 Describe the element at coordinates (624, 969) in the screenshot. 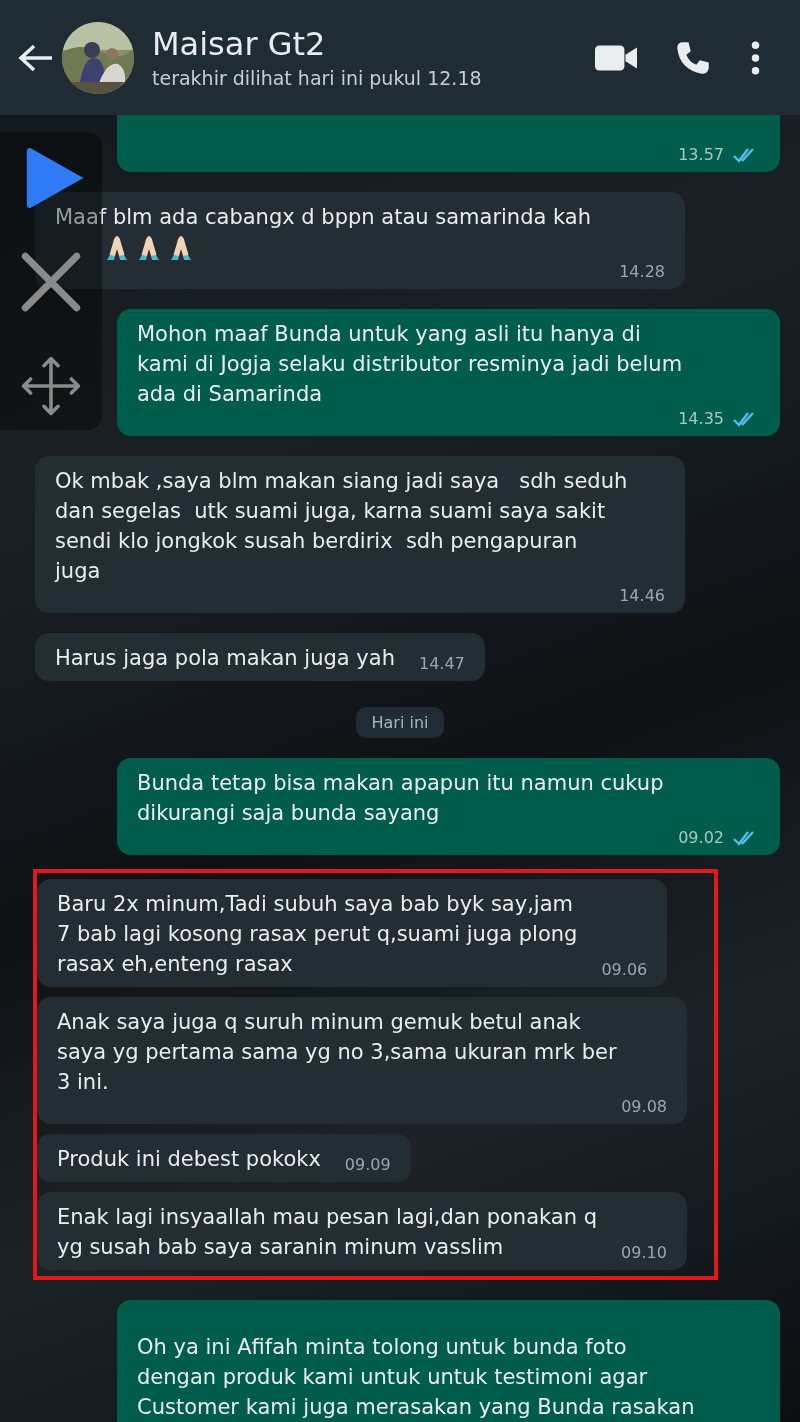

I see `message-time: 09.06` at that location.